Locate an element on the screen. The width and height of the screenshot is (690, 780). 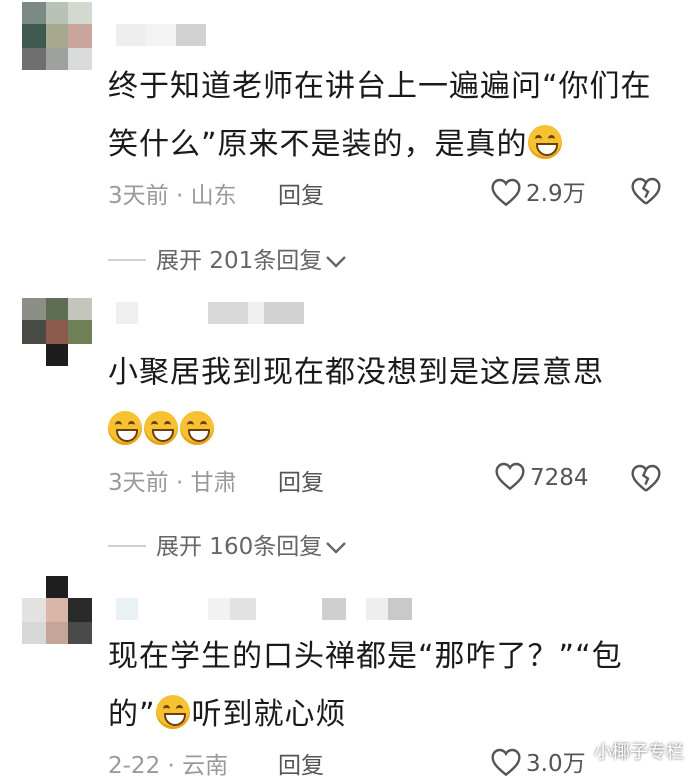
expand-label: 展开 160条回复 is located at coordinates (239, 547).